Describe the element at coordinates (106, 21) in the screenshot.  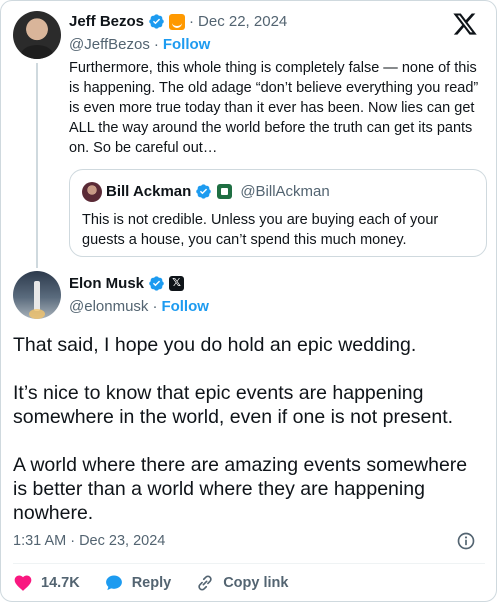
I see `author-name: Jeff Bezos` at that location.